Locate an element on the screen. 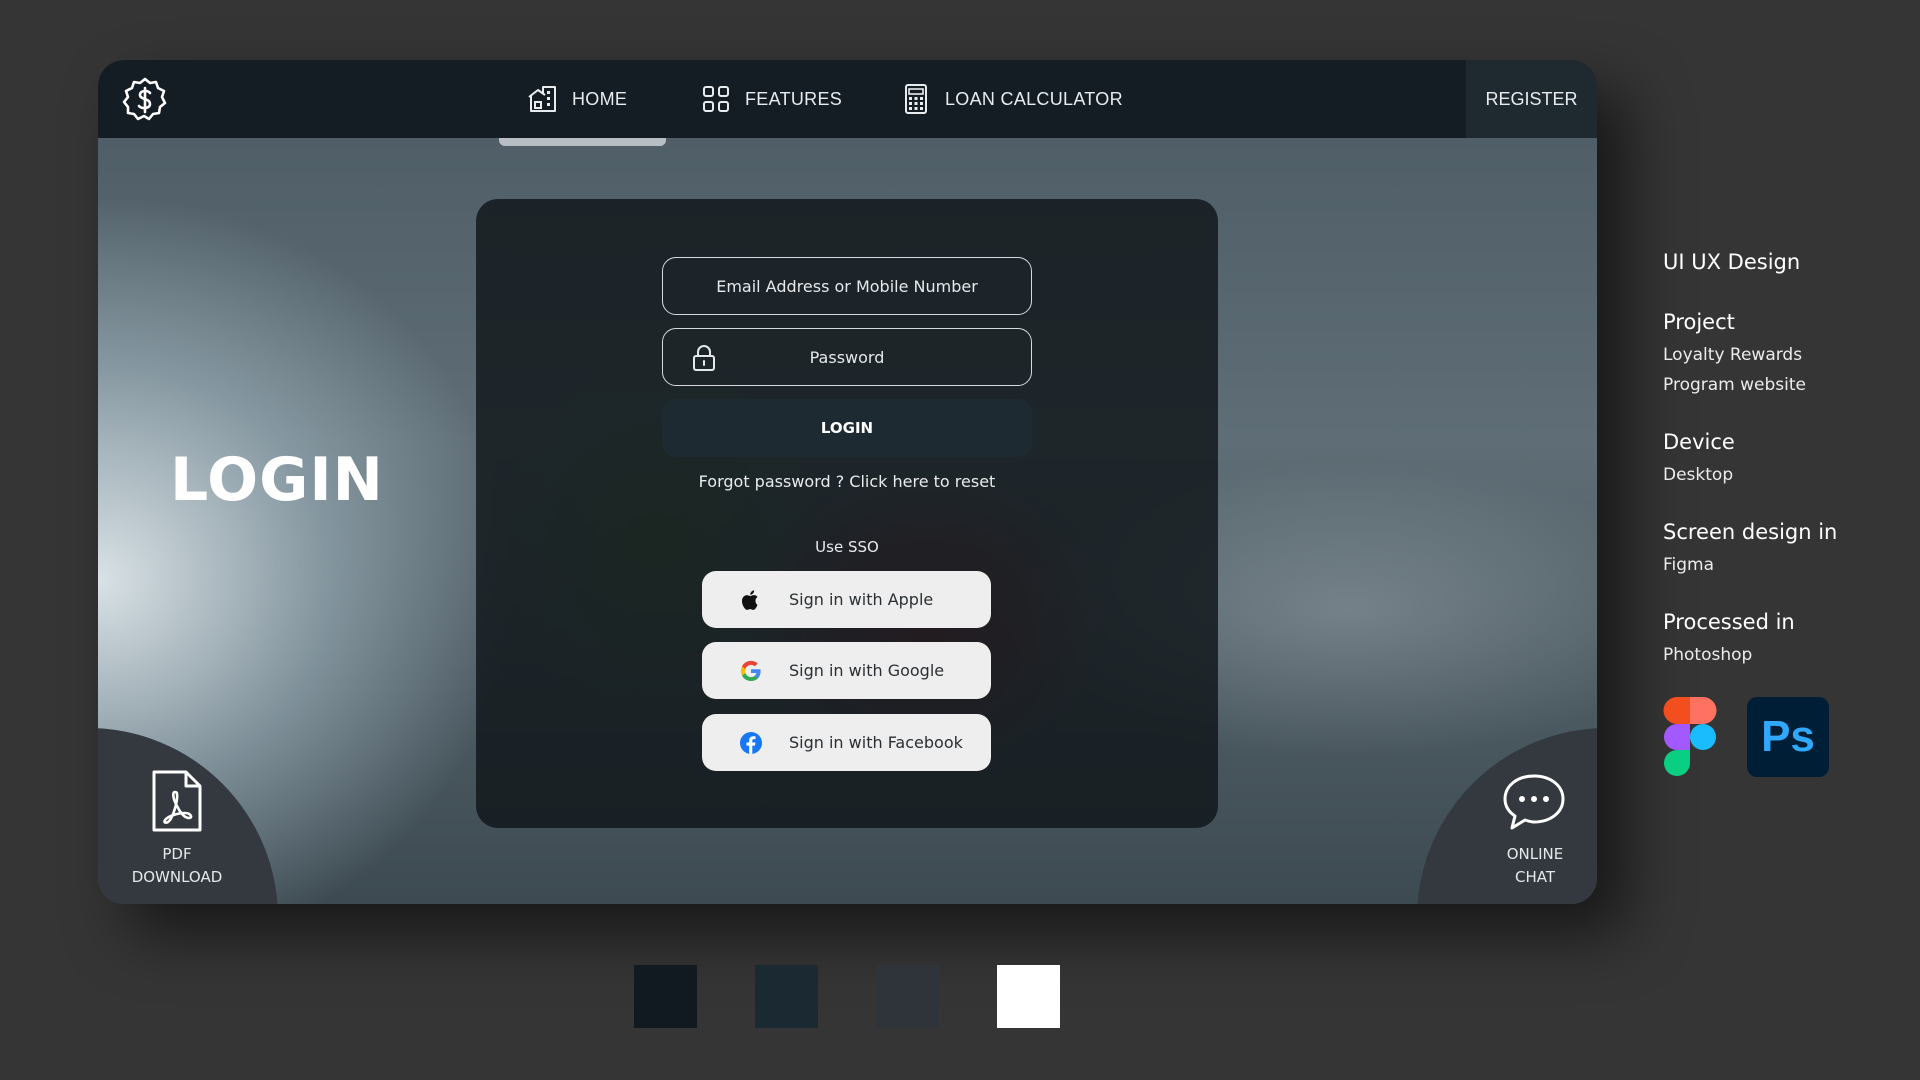 This screenshot has height=1080, width=1920. home-icon is located at coordinates (542, 99).